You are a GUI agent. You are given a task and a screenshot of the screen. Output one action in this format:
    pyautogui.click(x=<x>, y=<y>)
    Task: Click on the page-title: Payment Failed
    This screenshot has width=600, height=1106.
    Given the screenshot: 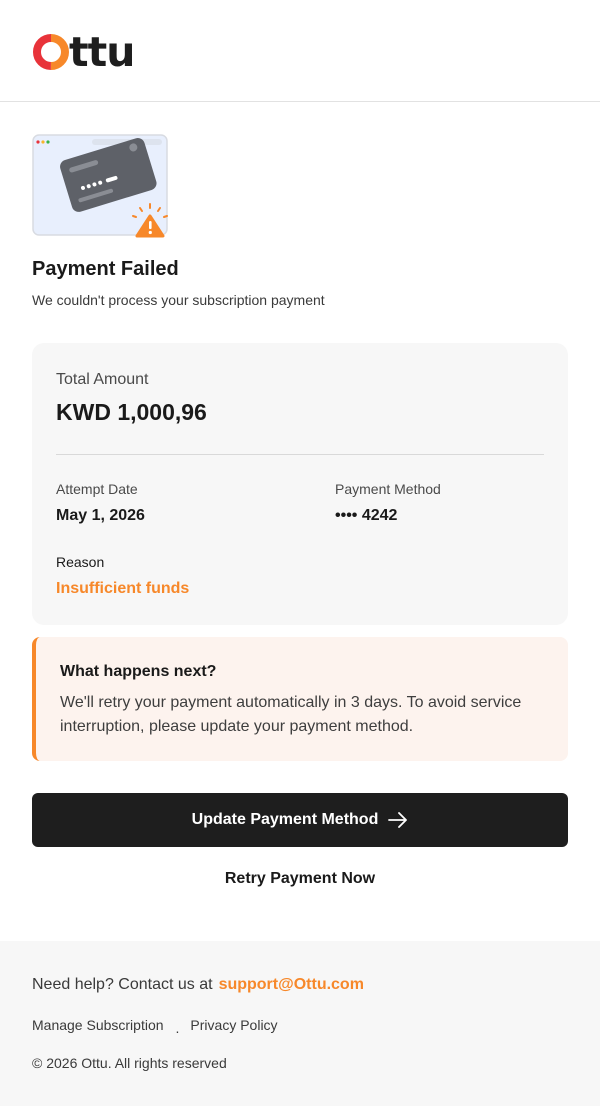 What is the action you would take?
    pyautogui.click(x=105, y=269)
    